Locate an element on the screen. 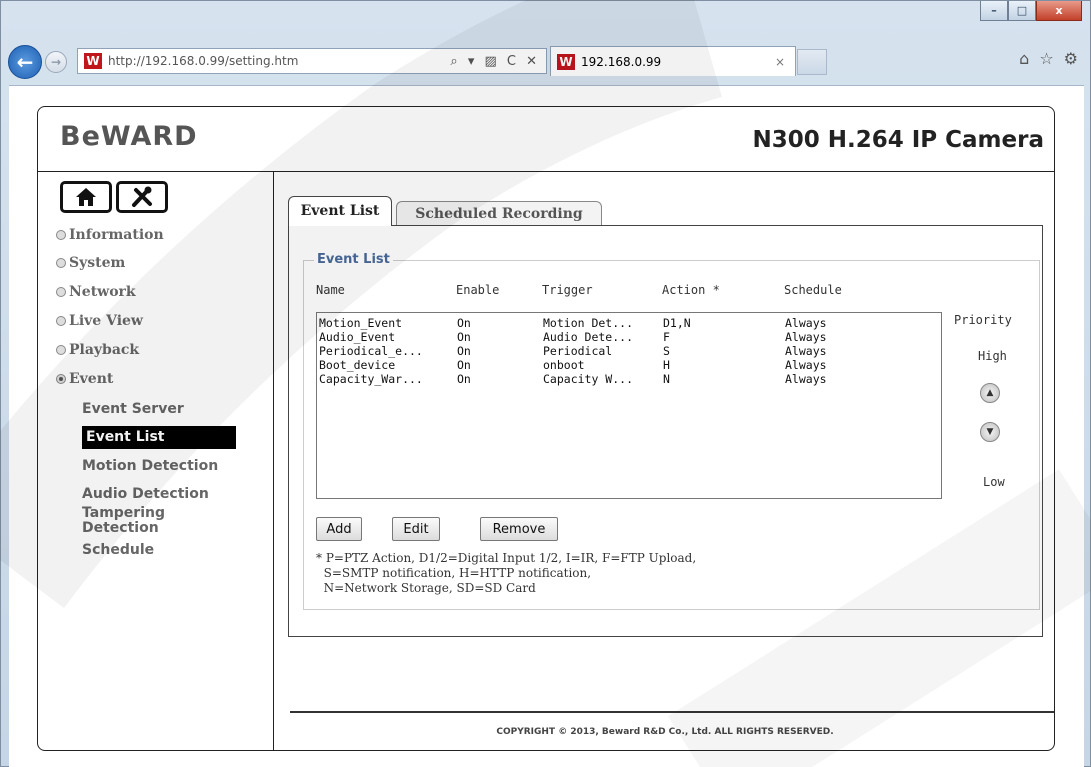 The image size is (1091, 767). home-page-icon: ⌂ is located at coordinates (1024, 58).